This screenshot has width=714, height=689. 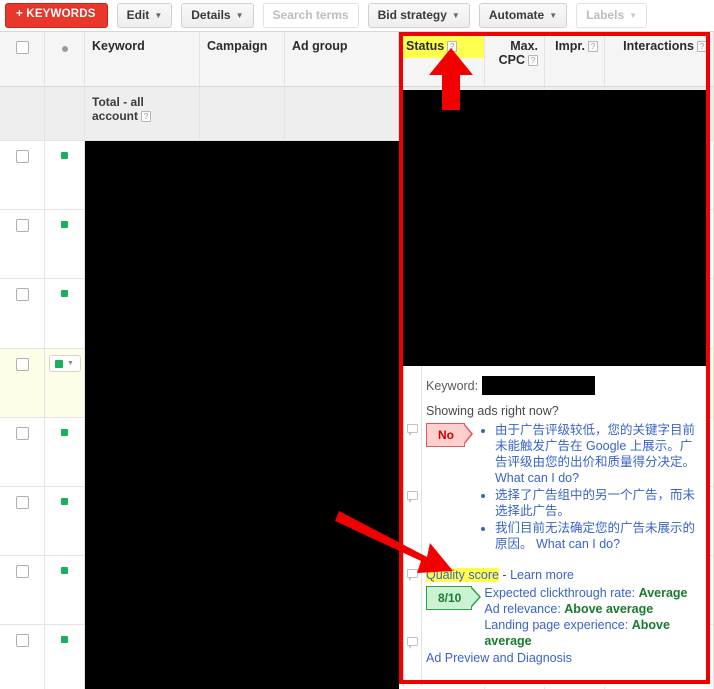 What do you see at coordinates (320, 46) in the screenshot?
I see `header-ad-group-label: Ad group` at bounding box center [320, 46].